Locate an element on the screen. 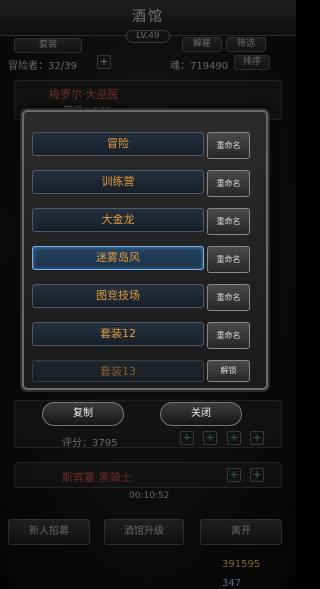 This screenshot has height=589, width=320. outfit-slot-4: 迷雾岛风 is located at coordinates (118, 258).